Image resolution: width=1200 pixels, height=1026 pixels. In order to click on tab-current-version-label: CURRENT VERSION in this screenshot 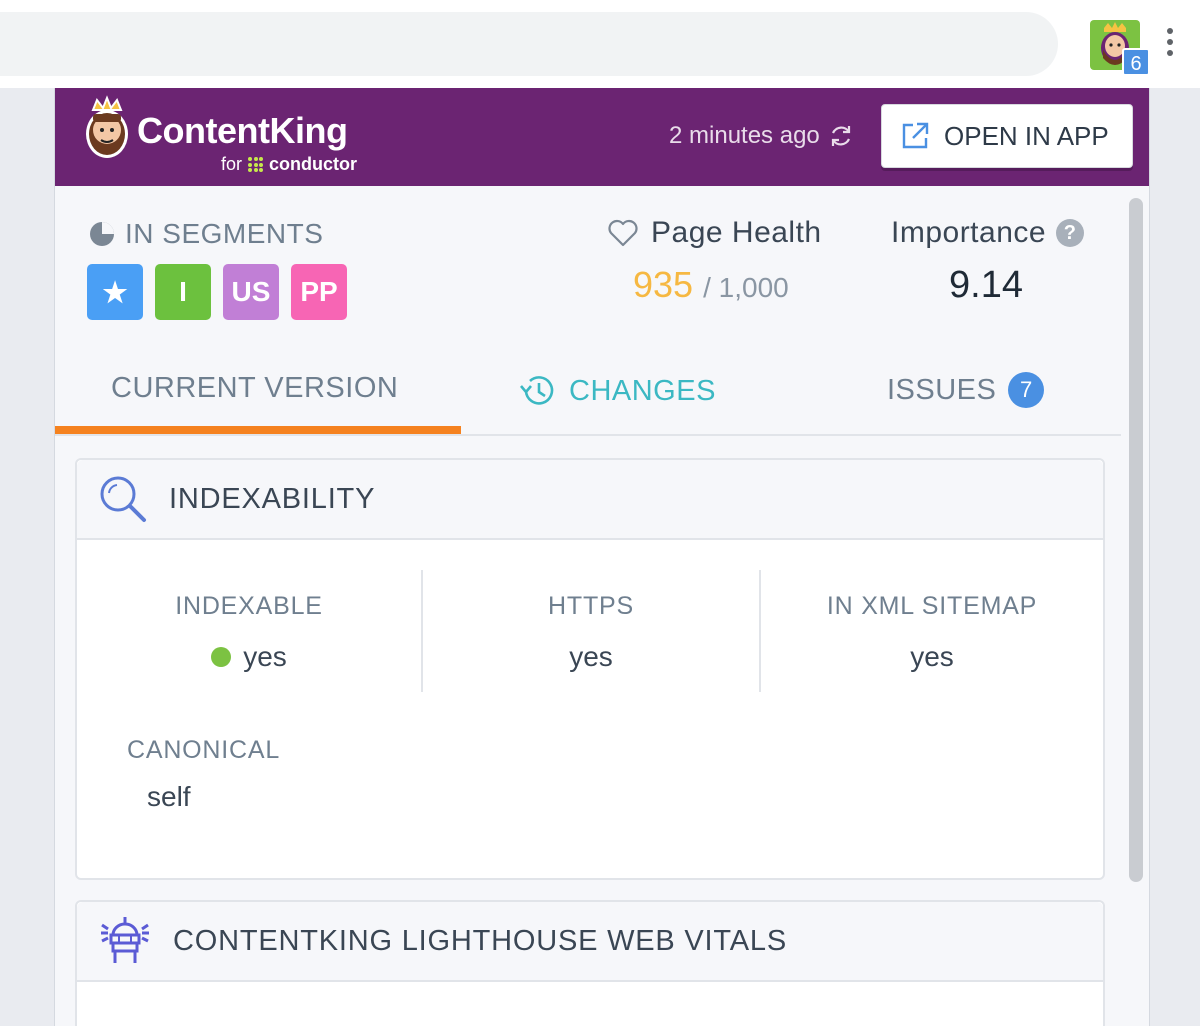, I will do `click(255, 388)`.